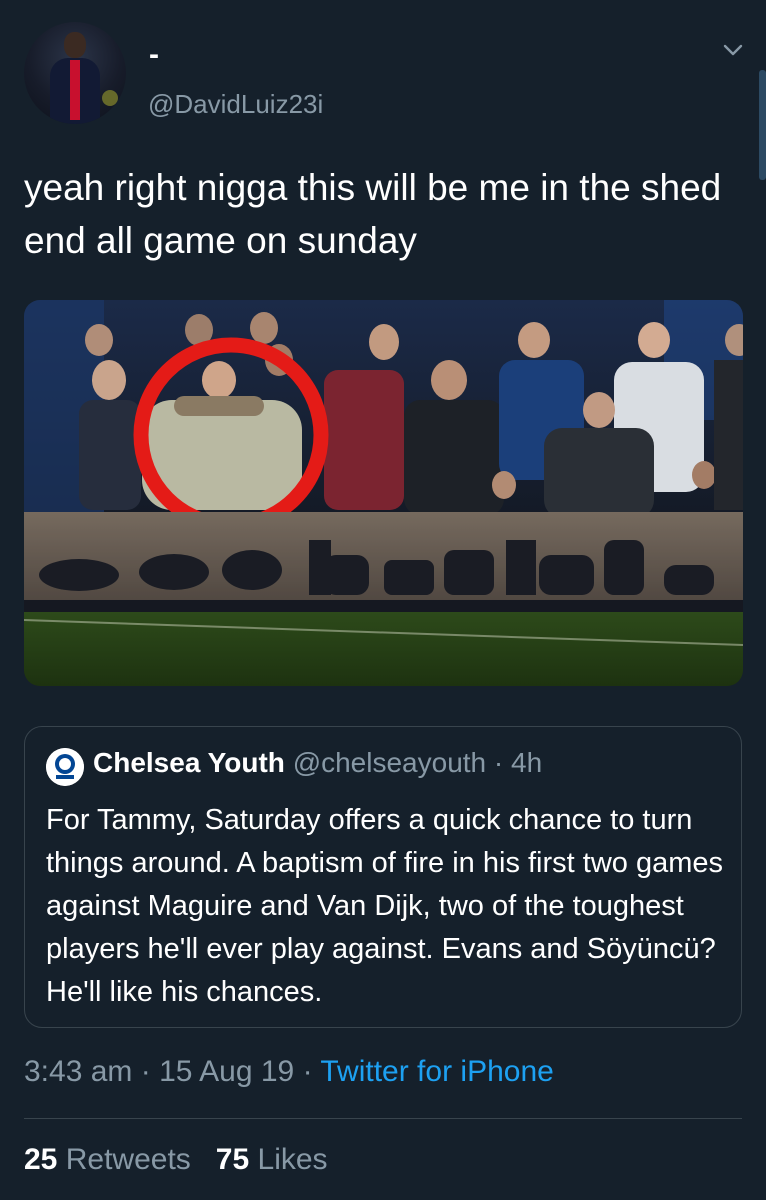 The width and height of the screenshot is (766, 1200). I want to click on tweet-time: 3:43 am, so click(78, 1071).